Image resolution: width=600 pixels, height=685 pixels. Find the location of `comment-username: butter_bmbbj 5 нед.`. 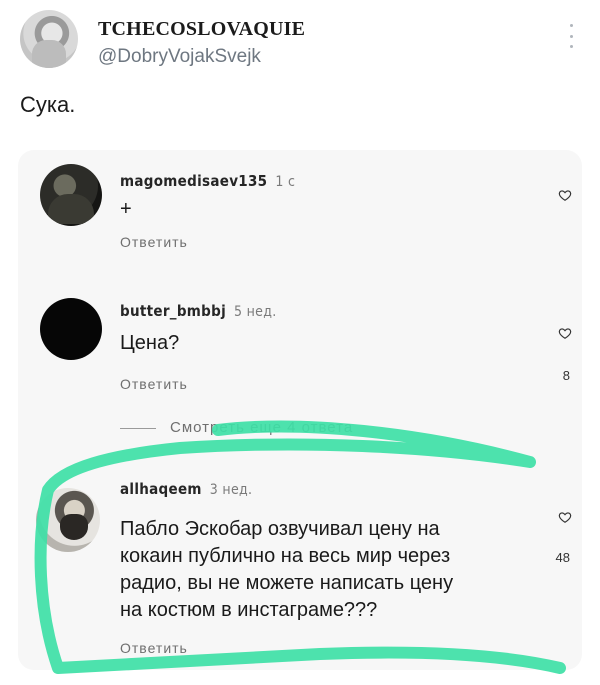

comment-username: butter_bmbbj 5 нед. is located at coordinates (198, 311).